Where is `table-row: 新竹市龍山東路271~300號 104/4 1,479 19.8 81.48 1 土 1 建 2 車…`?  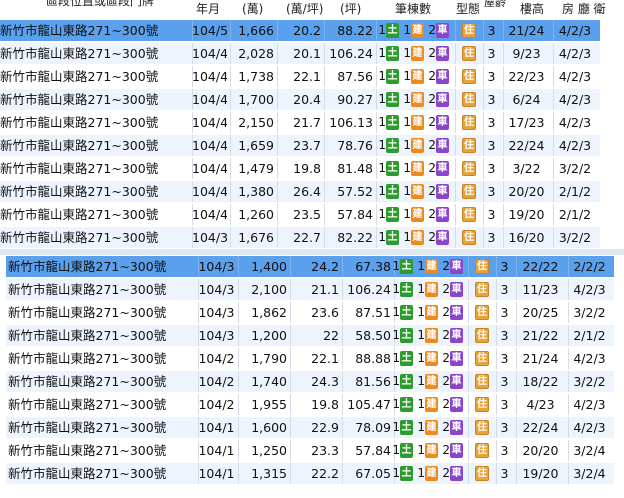
table-row: 新竹市龍山東路271~300號 104/4 1,479 19.8 81.48 1 土 1 建 2 車… is located at coordinates (300, 168).